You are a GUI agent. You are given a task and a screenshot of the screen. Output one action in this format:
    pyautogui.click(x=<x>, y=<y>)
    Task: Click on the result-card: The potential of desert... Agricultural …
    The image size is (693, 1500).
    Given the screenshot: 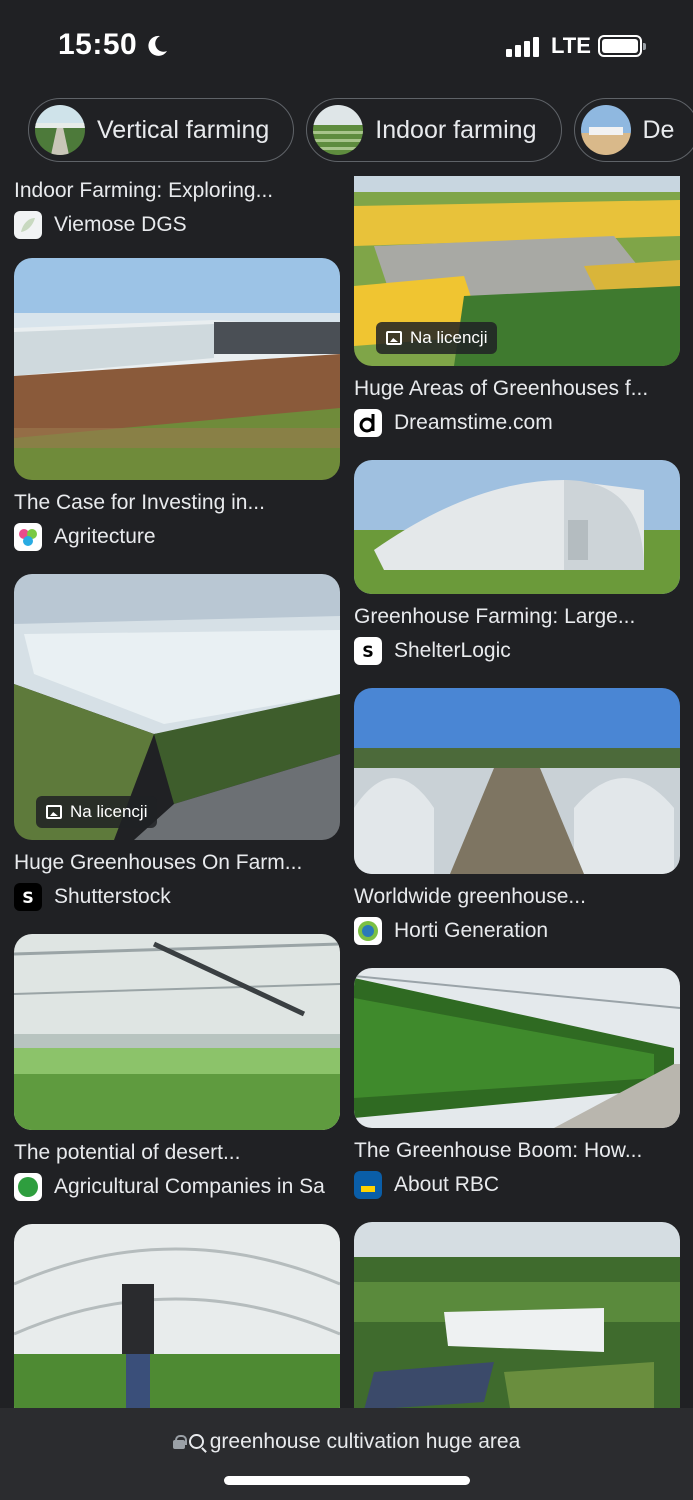 What is the action you would take?
    pyautogui.click(x=177, y=1069)
    